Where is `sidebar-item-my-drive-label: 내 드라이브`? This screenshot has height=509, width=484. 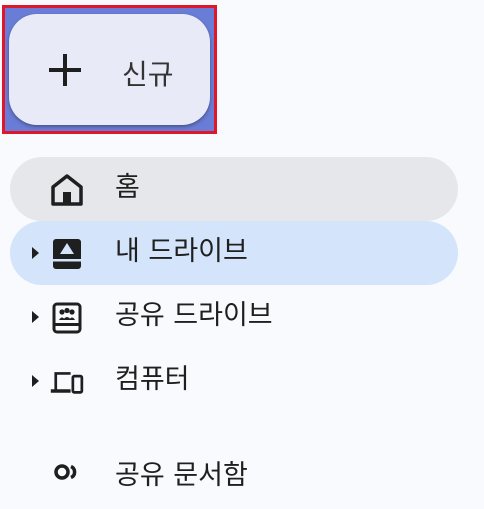
sidebar-item-my-drive-label: 내 드라이브 is located at coordinates (181, 251).